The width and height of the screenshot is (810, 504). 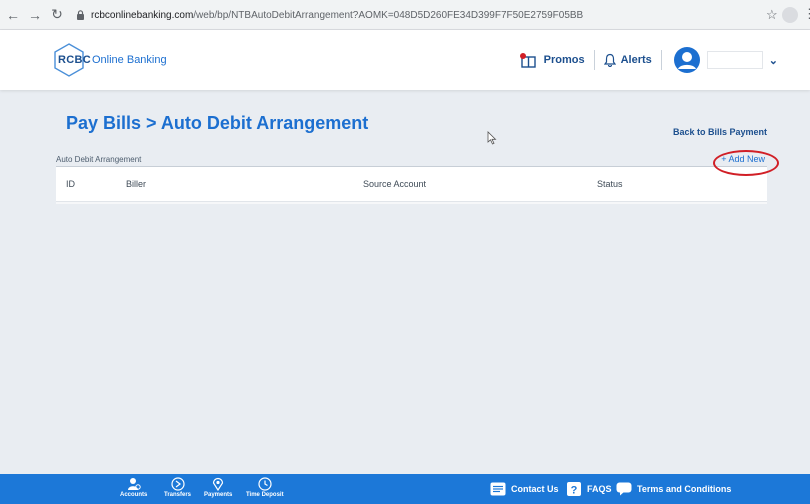 What do you see at coordinates (142, 15) in the screenshot?
I see `url-host: rcbconlinebanking.com` at bounding box center [142, 15].